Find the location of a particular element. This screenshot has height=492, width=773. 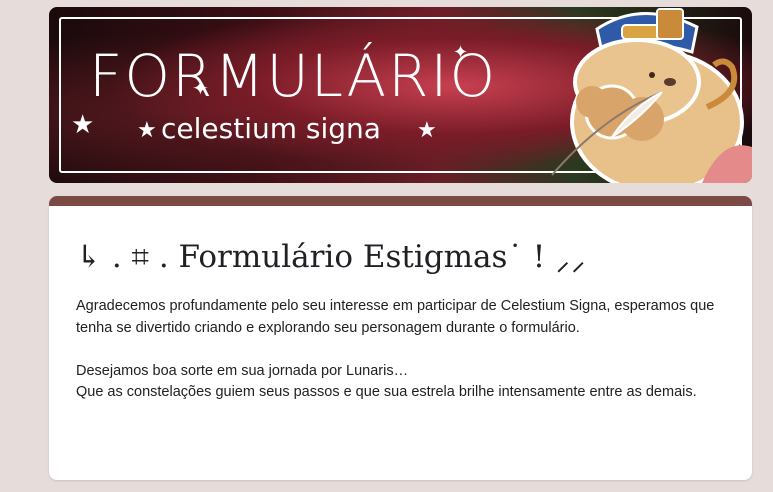

banner-subtitle: celestium signa is located at coordinates (271, 128).